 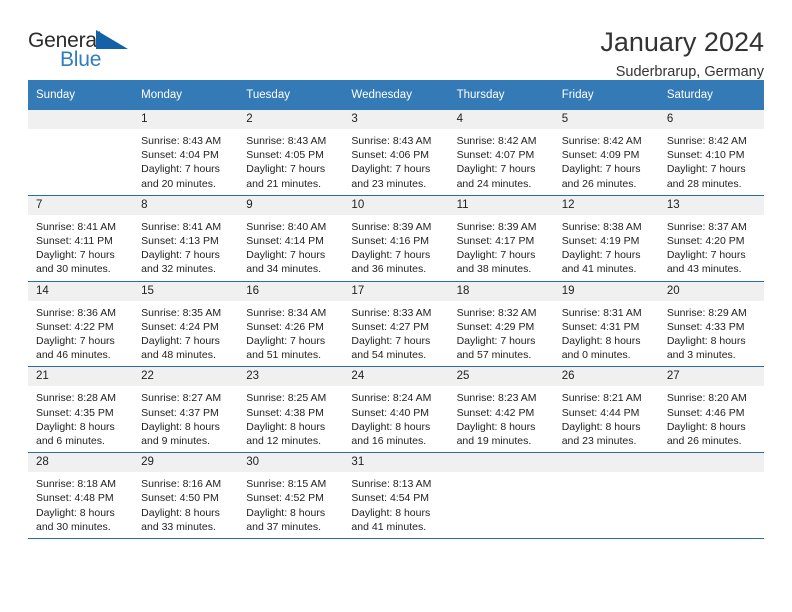 I want to click on sunrise-time: Sunrise: 8:16 AM, so click(x=181, y=484).